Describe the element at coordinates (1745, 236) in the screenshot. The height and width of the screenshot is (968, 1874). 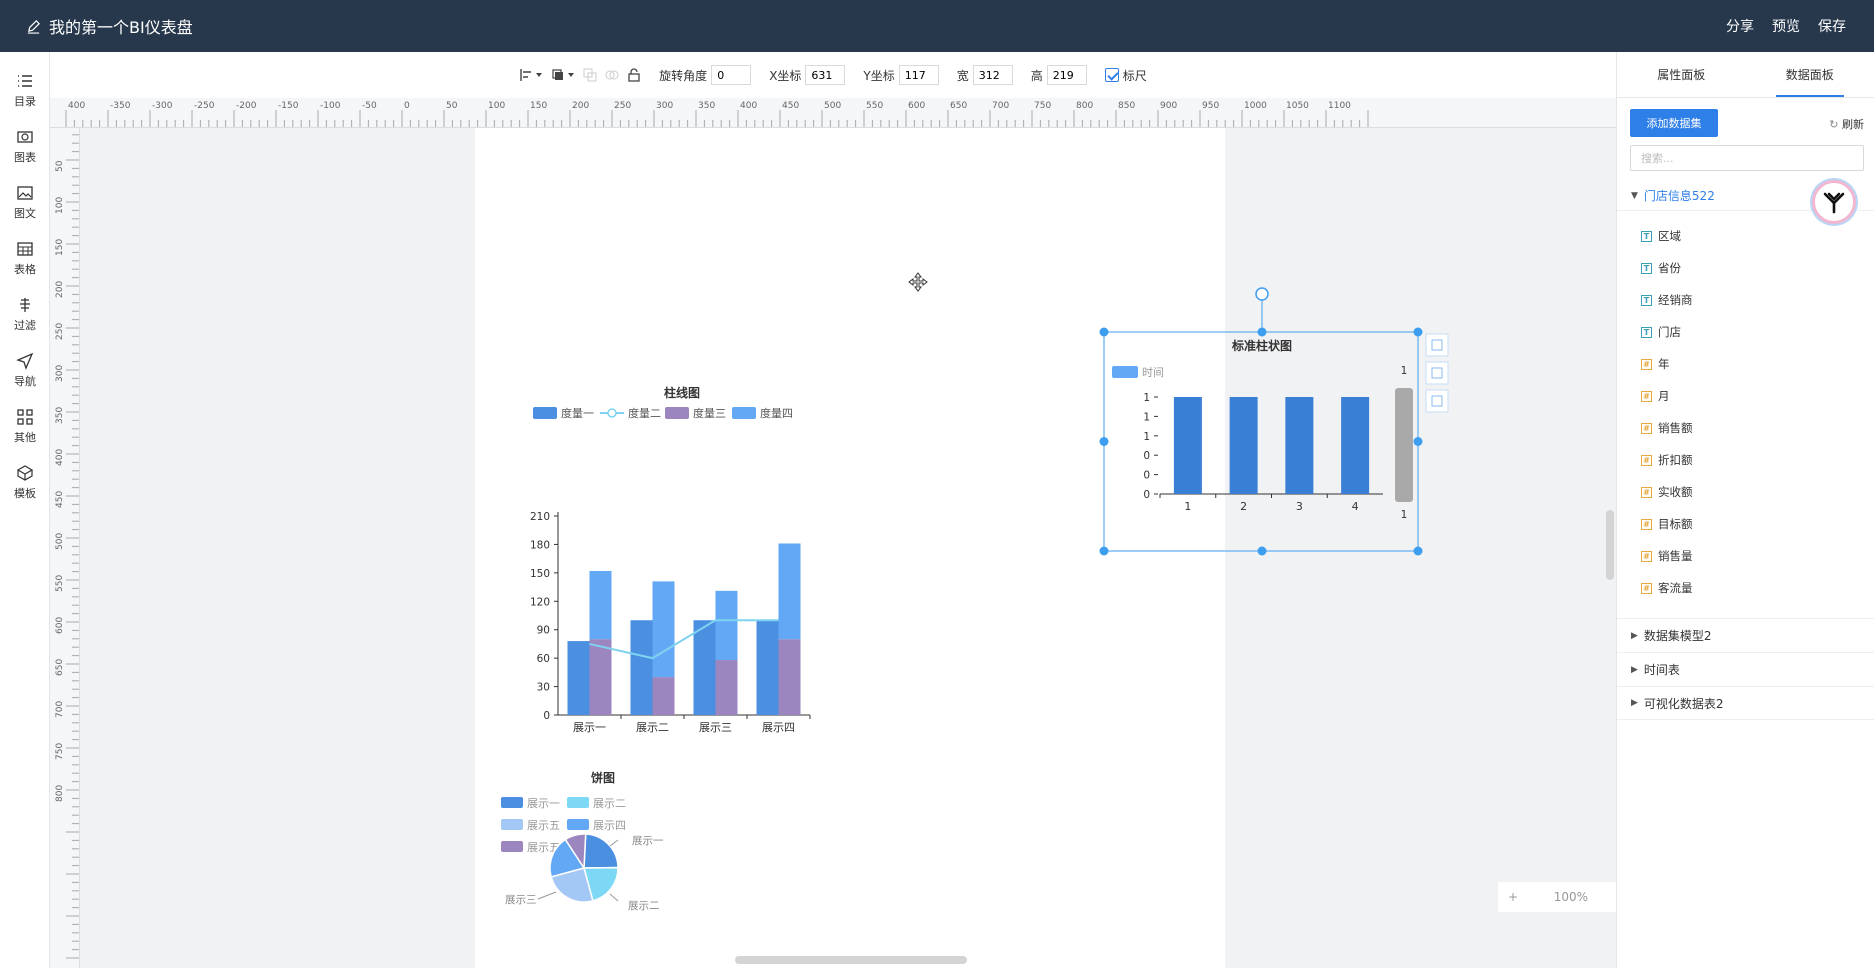
I see `field-item: T 区域` at that location.